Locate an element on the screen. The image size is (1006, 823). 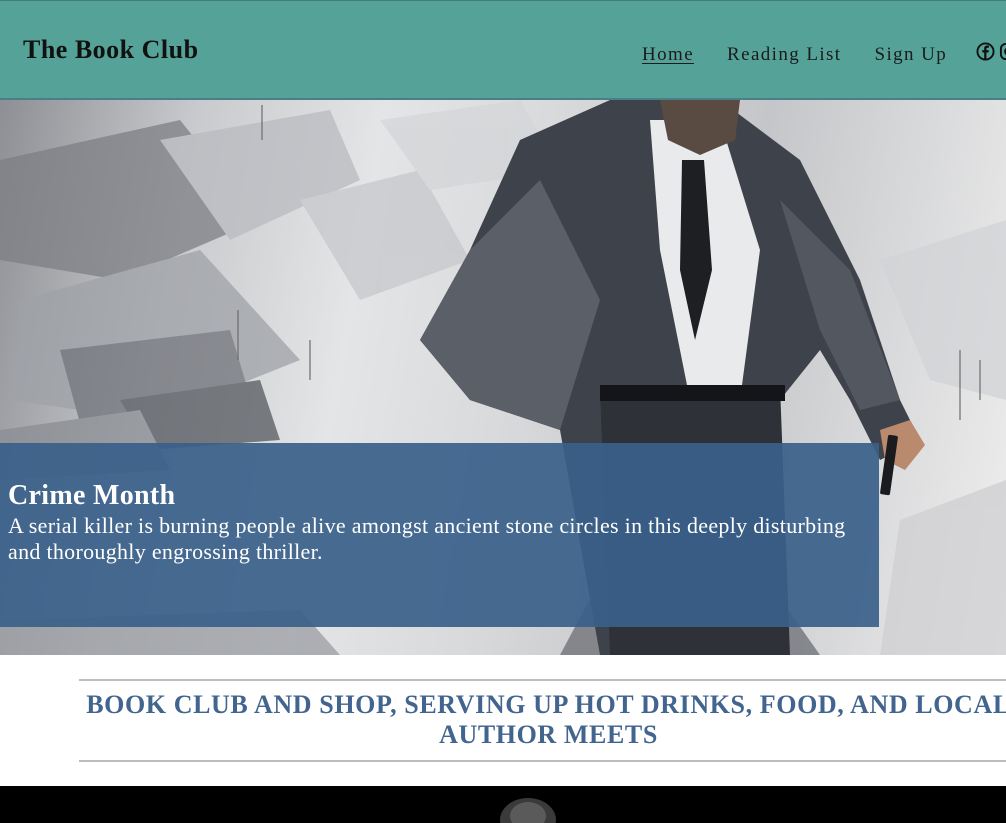
social-links is located at coordinates (991, 54).